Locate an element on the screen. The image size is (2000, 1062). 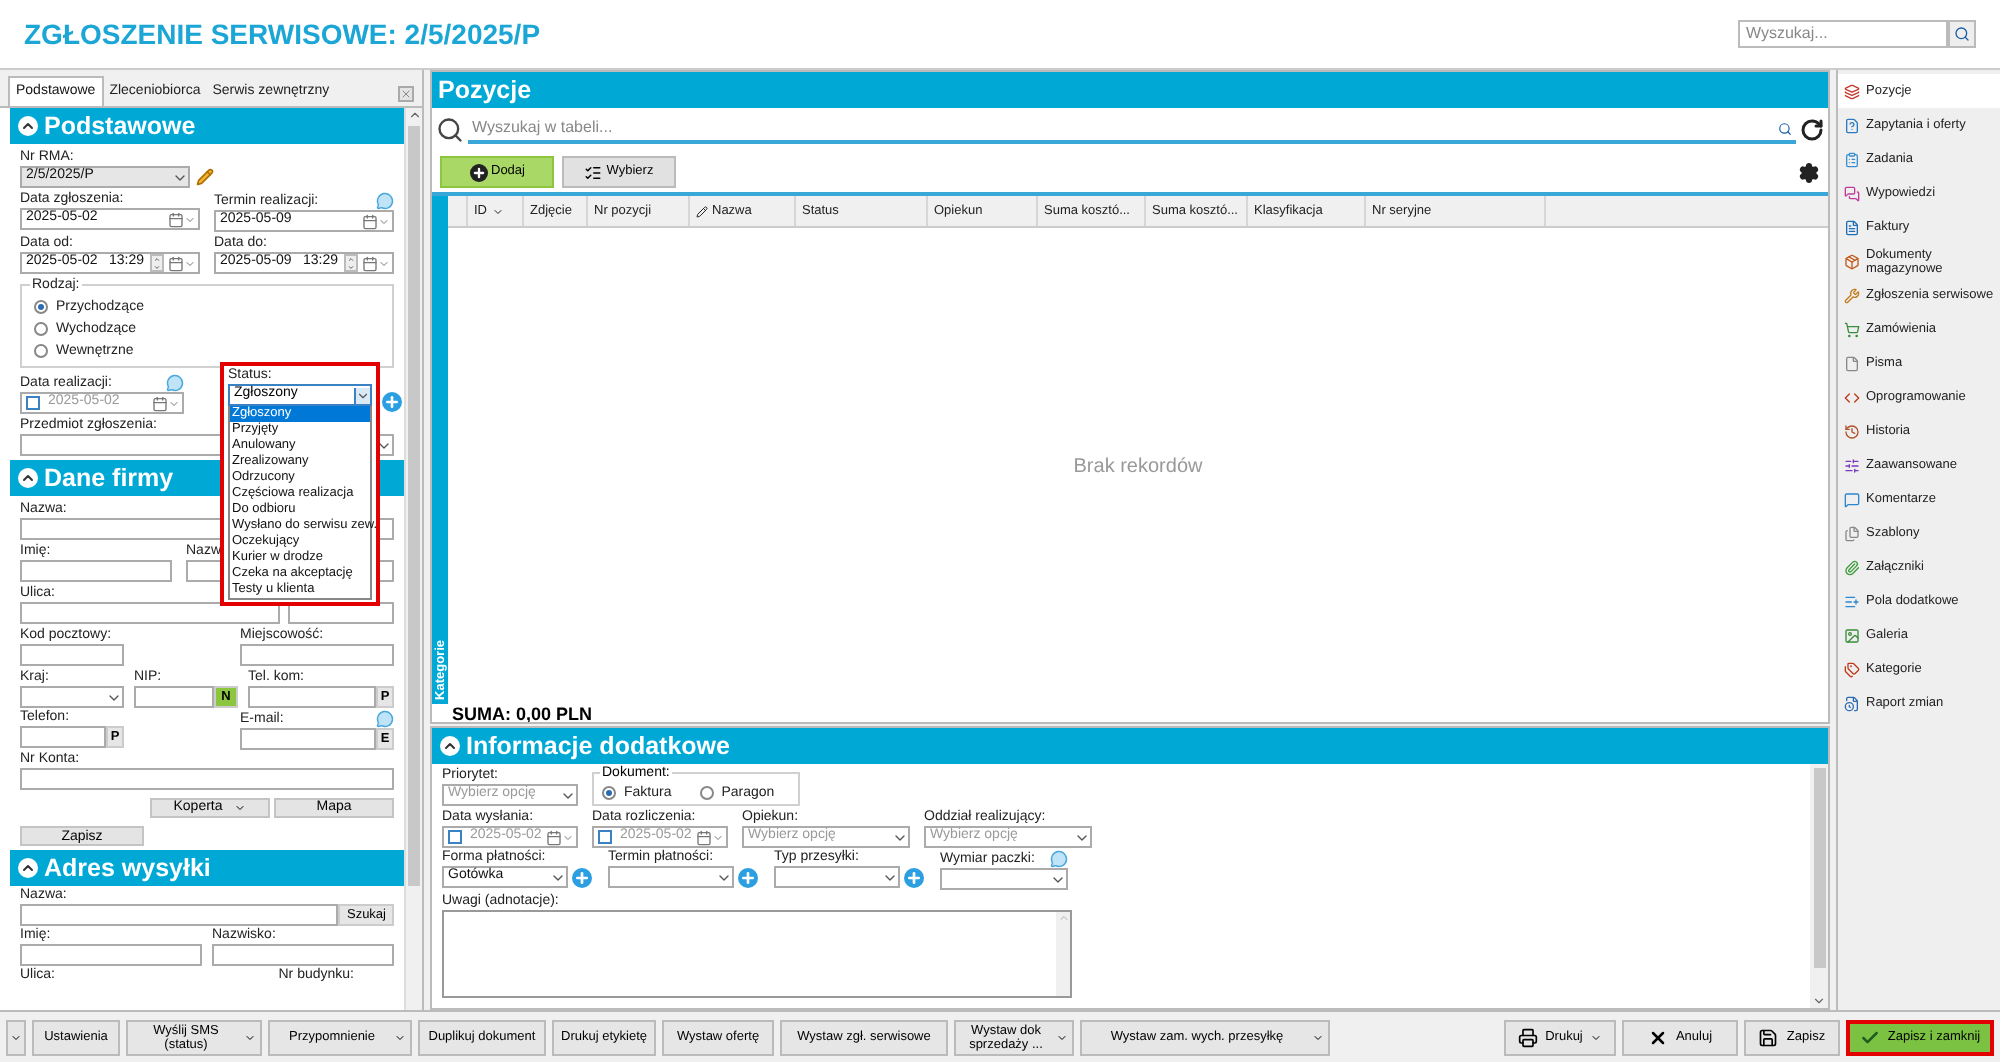
invoice-icon is located at coordinates (1852, 227).